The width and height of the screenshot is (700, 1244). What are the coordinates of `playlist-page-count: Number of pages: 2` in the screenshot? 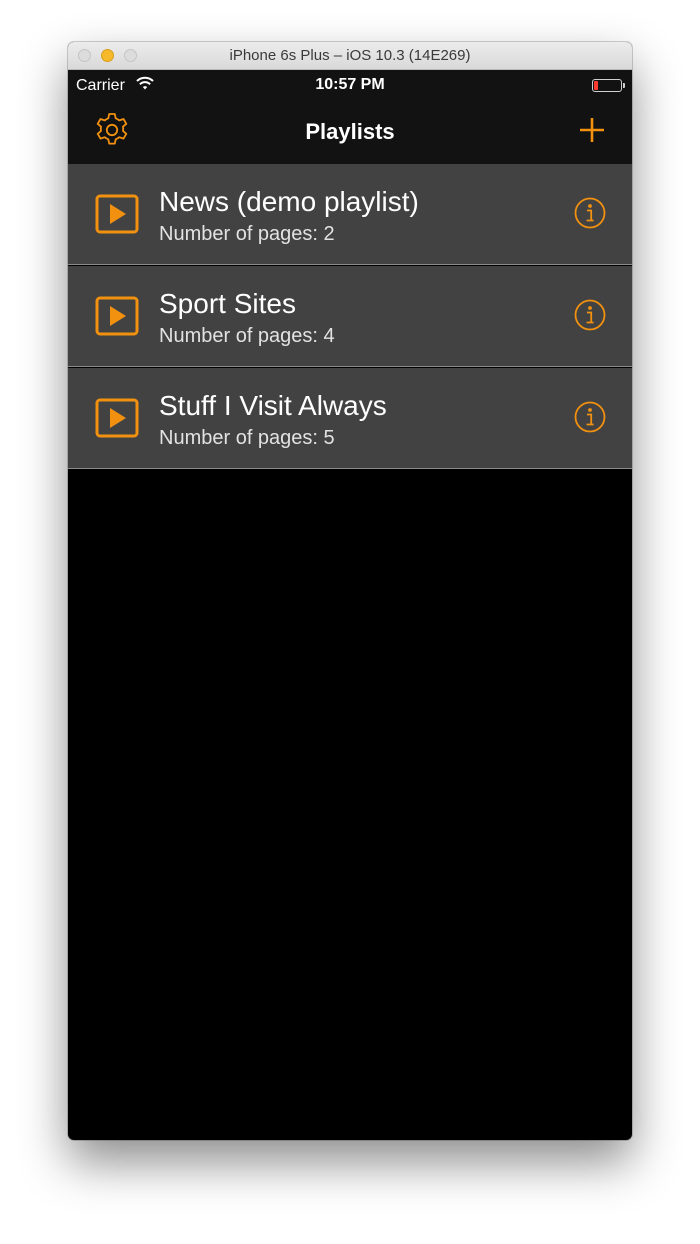 It's located at (247, 234).